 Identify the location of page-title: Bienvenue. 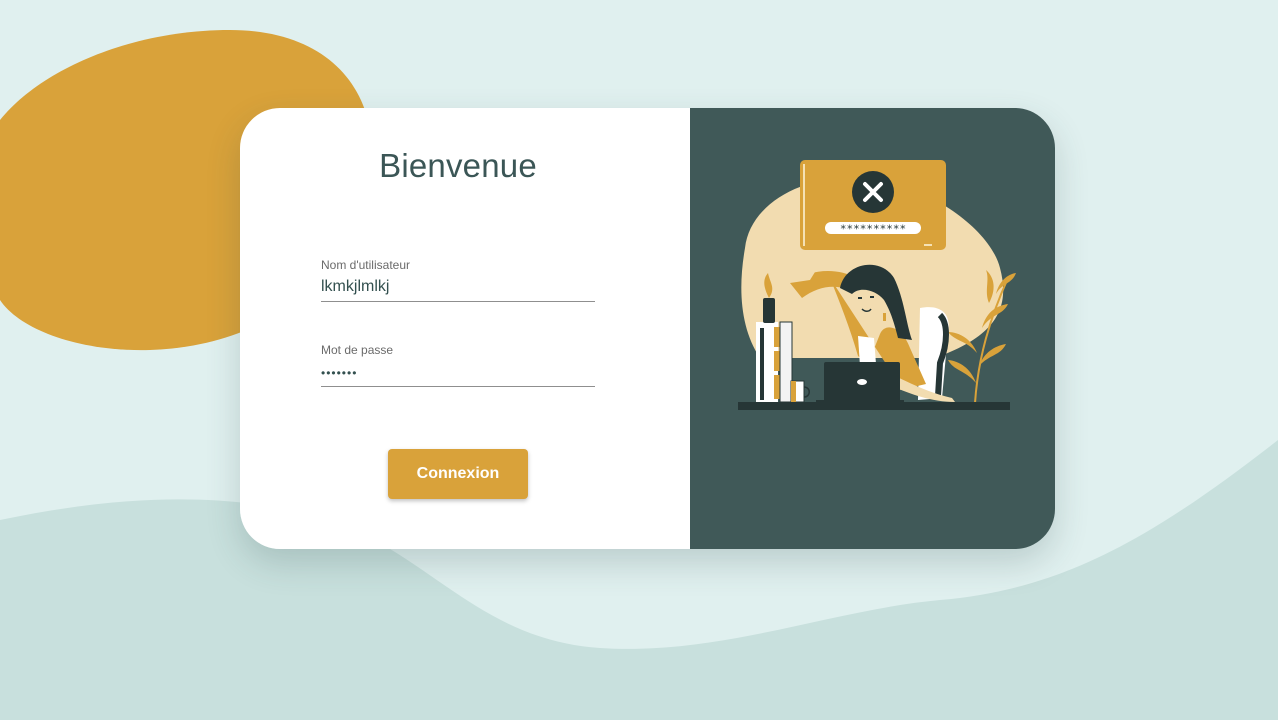
(458, 165).